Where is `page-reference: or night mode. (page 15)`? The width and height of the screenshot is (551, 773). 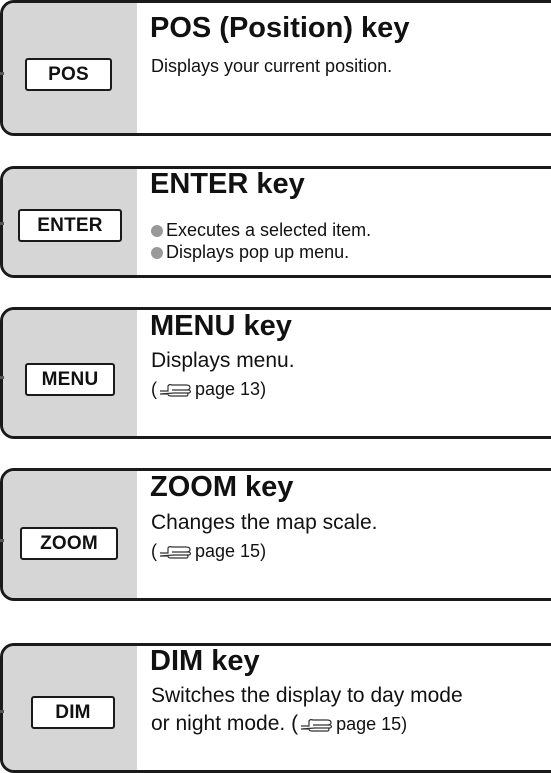
page-reference: or night mode. (page 15) is located at coordinates (307, 725).